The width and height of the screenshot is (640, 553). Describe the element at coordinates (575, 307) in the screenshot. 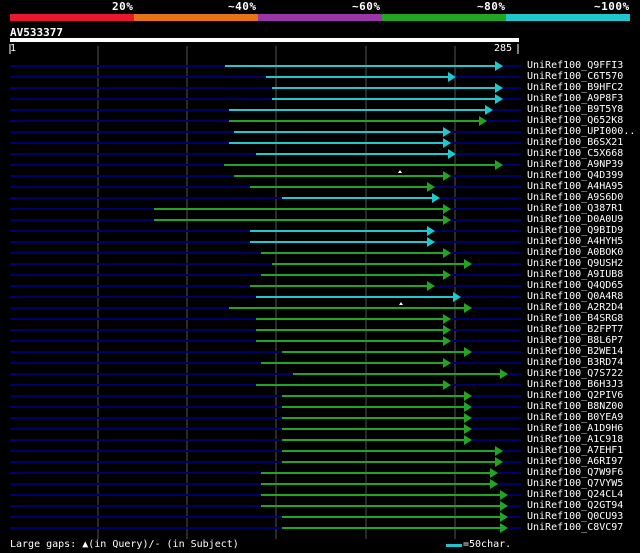

I see `hit-label: UniRef100_A2R2D4` at that location.